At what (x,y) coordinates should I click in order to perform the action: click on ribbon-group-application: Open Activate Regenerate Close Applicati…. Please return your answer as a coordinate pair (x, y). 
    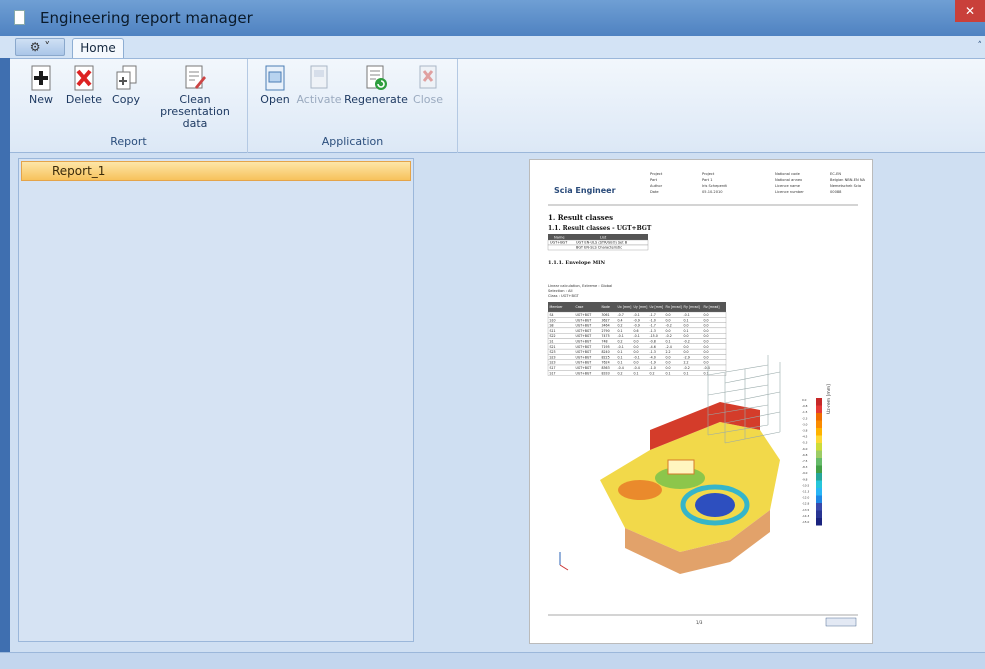
    Looking at the image, I should click on (353, 106).